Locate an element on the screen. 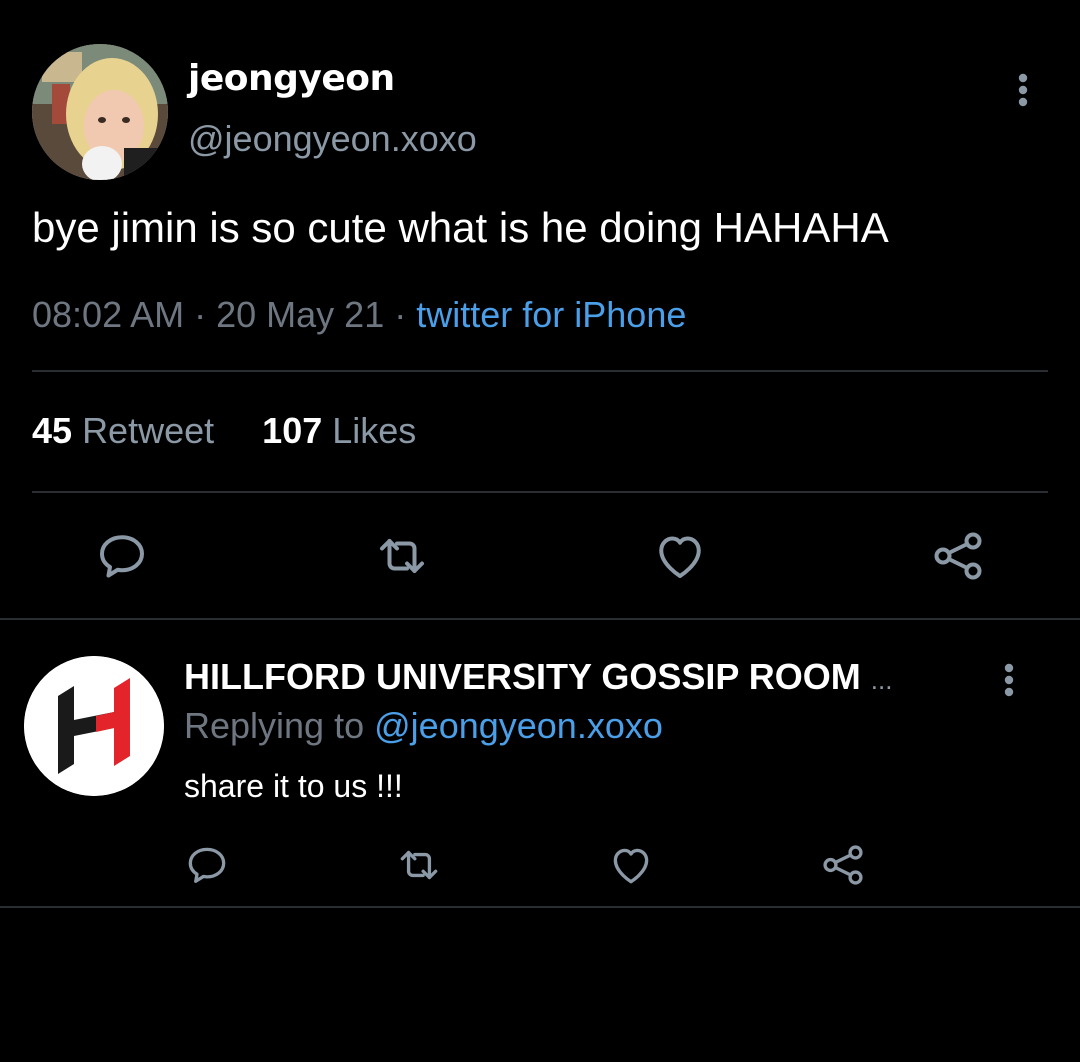 The width and height of the screenshot is (1080, 1062). likes-label: Likes is located at coordinates (374, 430).